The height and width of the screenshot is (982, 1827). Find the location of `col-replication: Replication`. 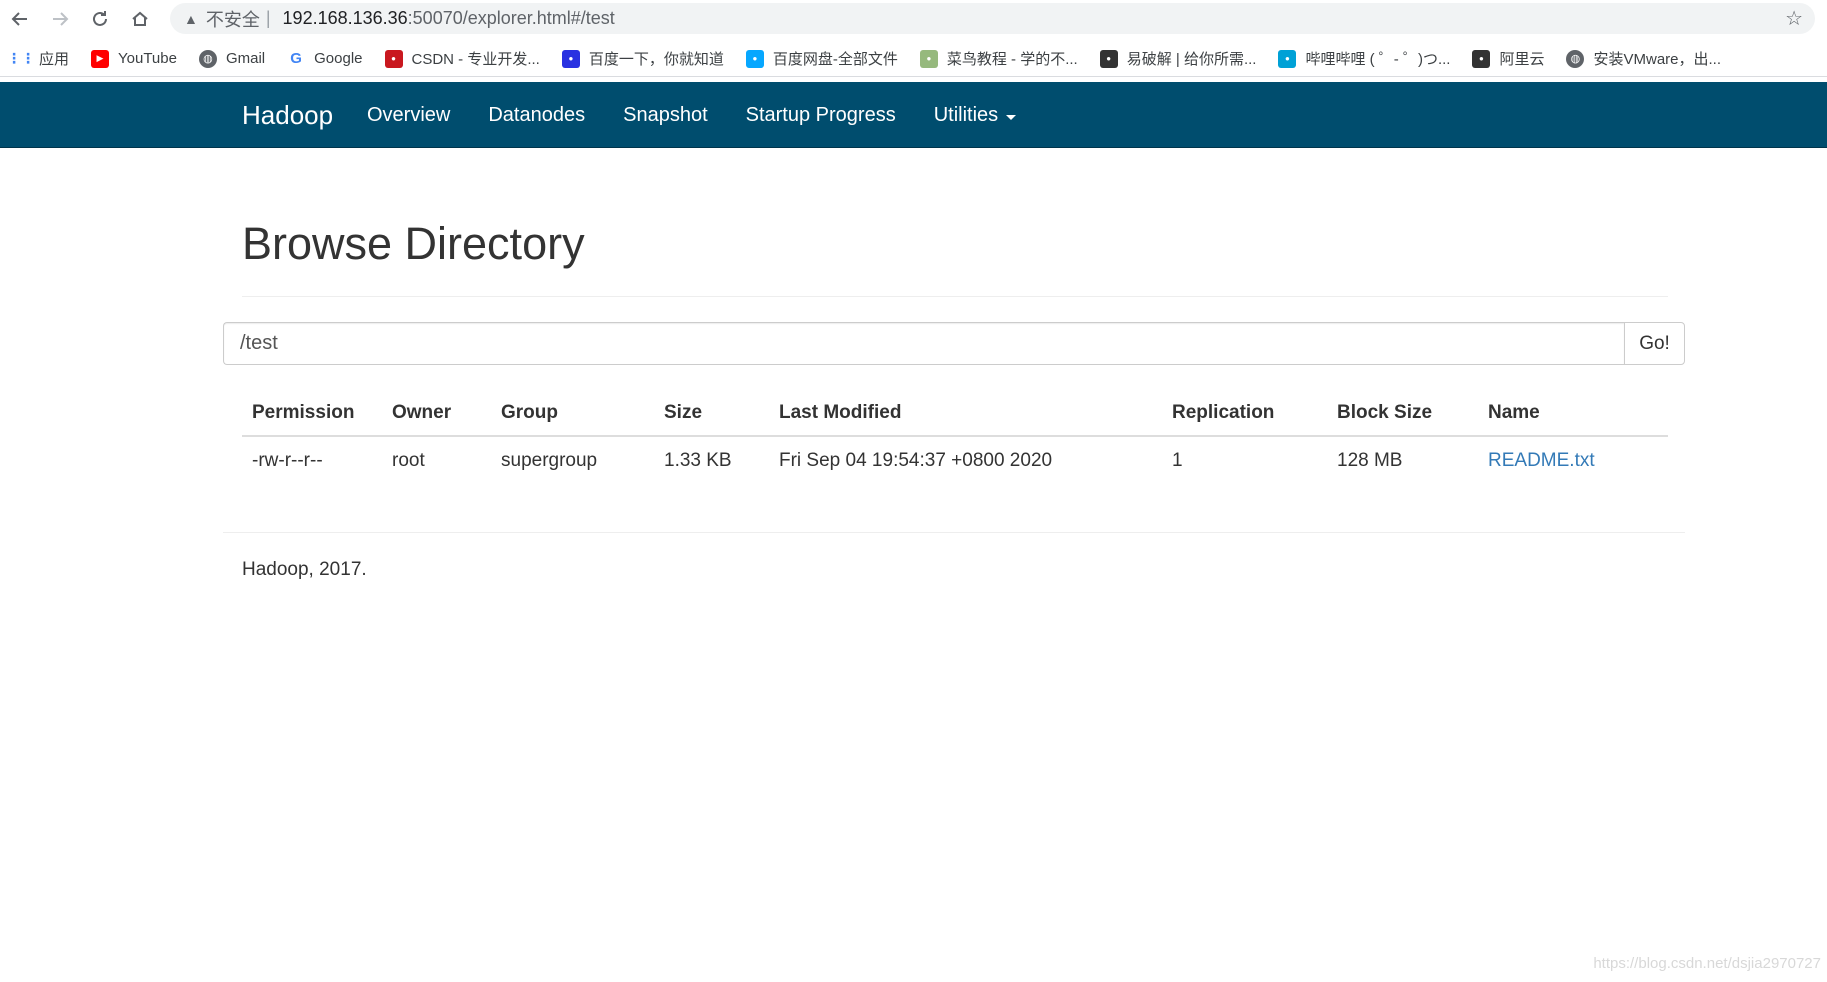

col-replication: Replication is located at coordinates (1244, 413).